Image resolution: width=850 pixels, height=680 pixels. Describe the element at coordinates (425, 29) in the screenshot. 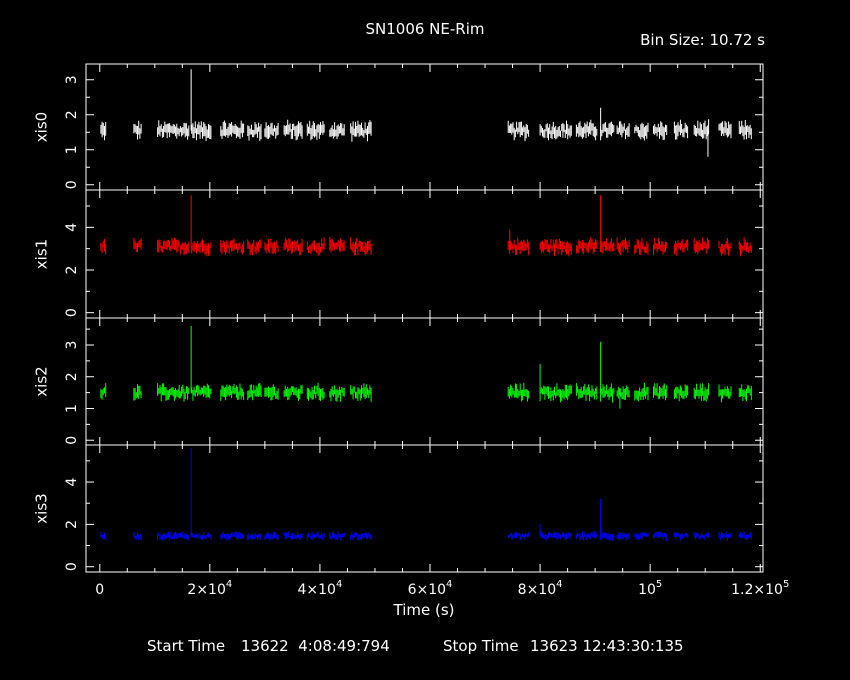

I see `chart-title: SN1006 NE-Rim` at that location.